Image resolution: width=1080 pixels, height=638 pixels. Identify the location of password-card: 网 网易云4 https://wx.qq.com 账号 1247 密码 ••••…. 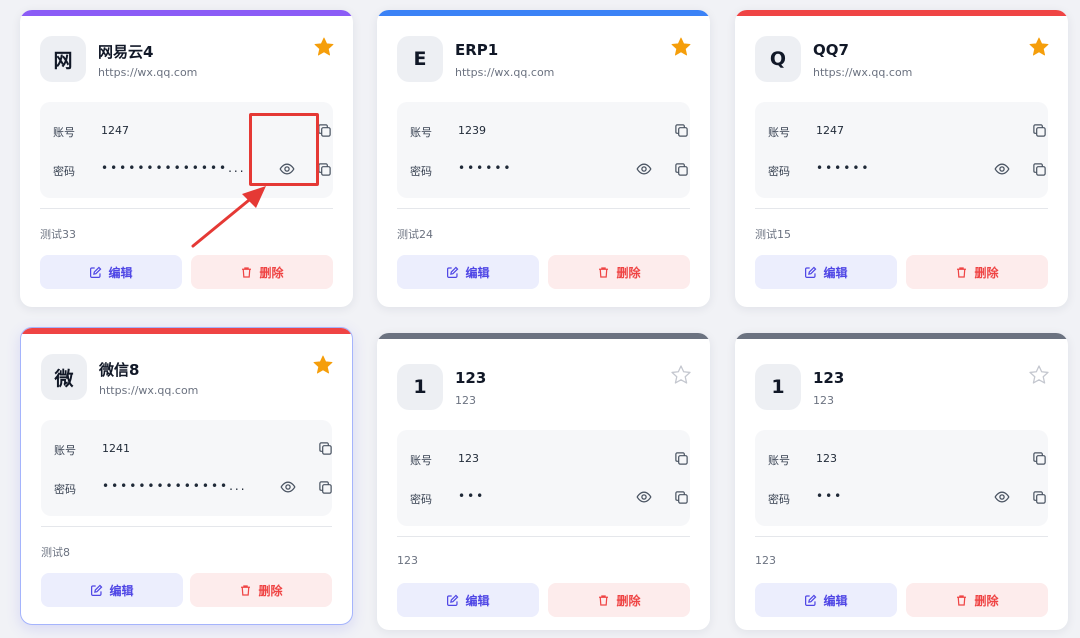
(186, 158).